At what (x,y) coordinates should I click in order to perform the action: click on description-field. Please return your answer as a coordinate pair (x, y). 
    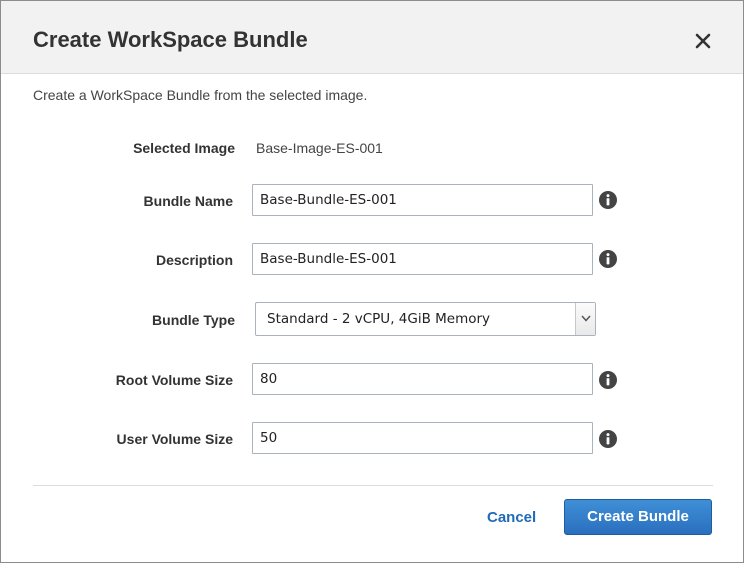
    Looking at the image, I should click on (422, 259).